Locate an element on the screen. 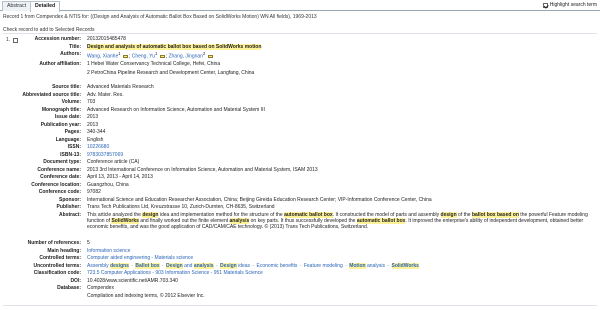 This screenshot has width=600, height=310. uncontrolled-term-link: Economic benefits is located at coordinates (277, 266).